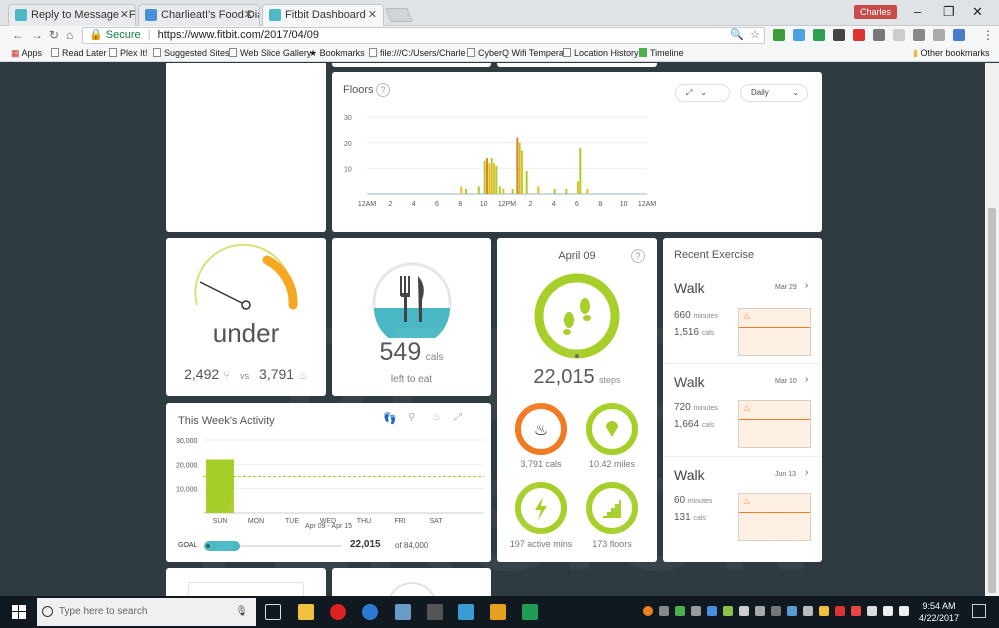  I want to click on windows-start-icon, so click(19, 612).